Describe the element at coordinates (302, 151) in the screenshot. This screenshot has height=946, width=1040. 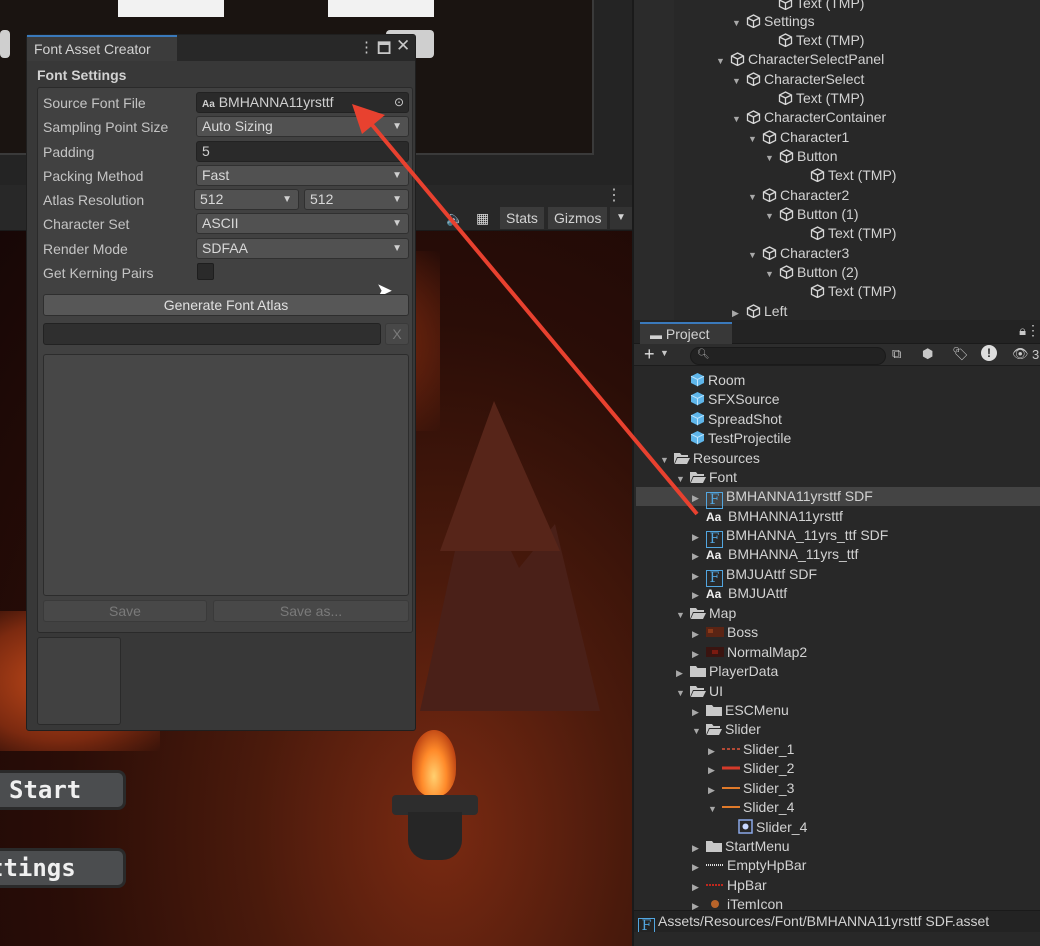
I see `padding-input: 5` at that location.